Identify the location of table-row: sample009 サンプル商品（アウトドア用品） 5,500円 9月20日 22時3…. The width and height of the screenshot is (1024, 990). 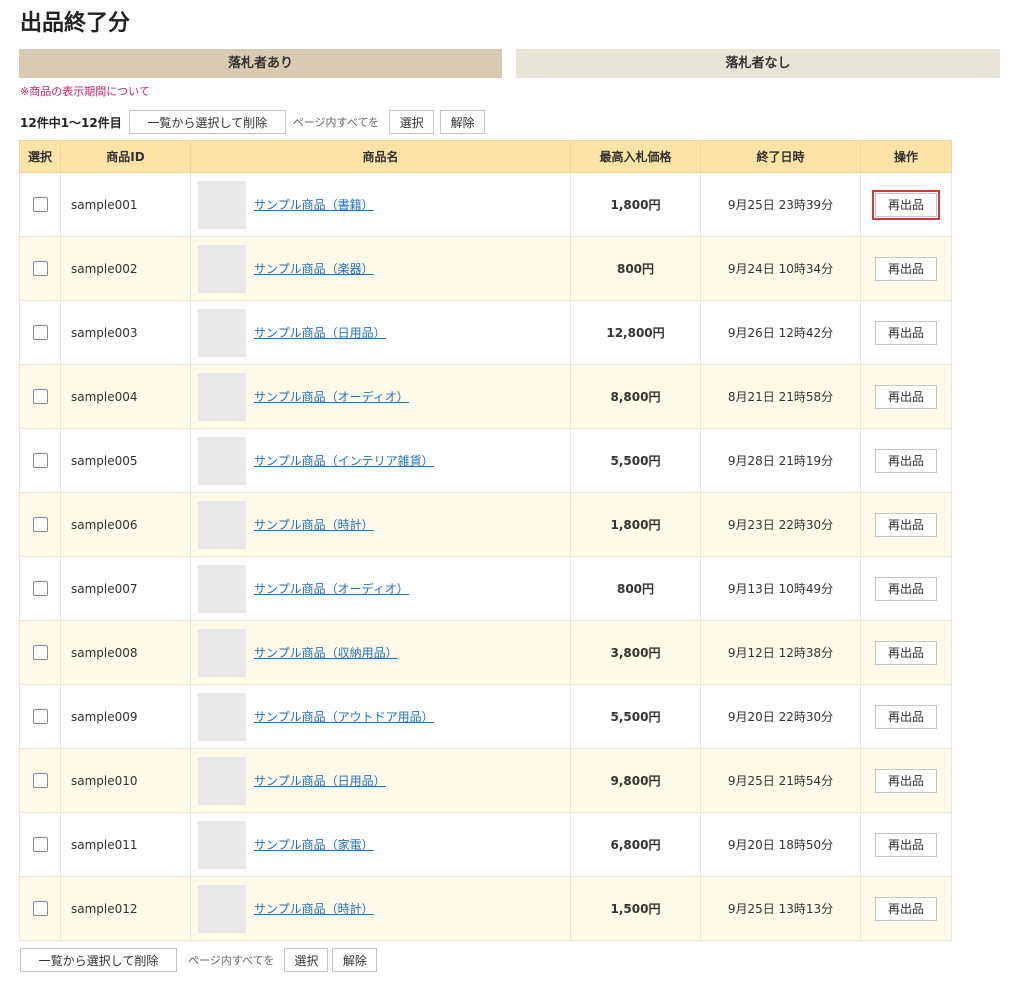
(485, 716).